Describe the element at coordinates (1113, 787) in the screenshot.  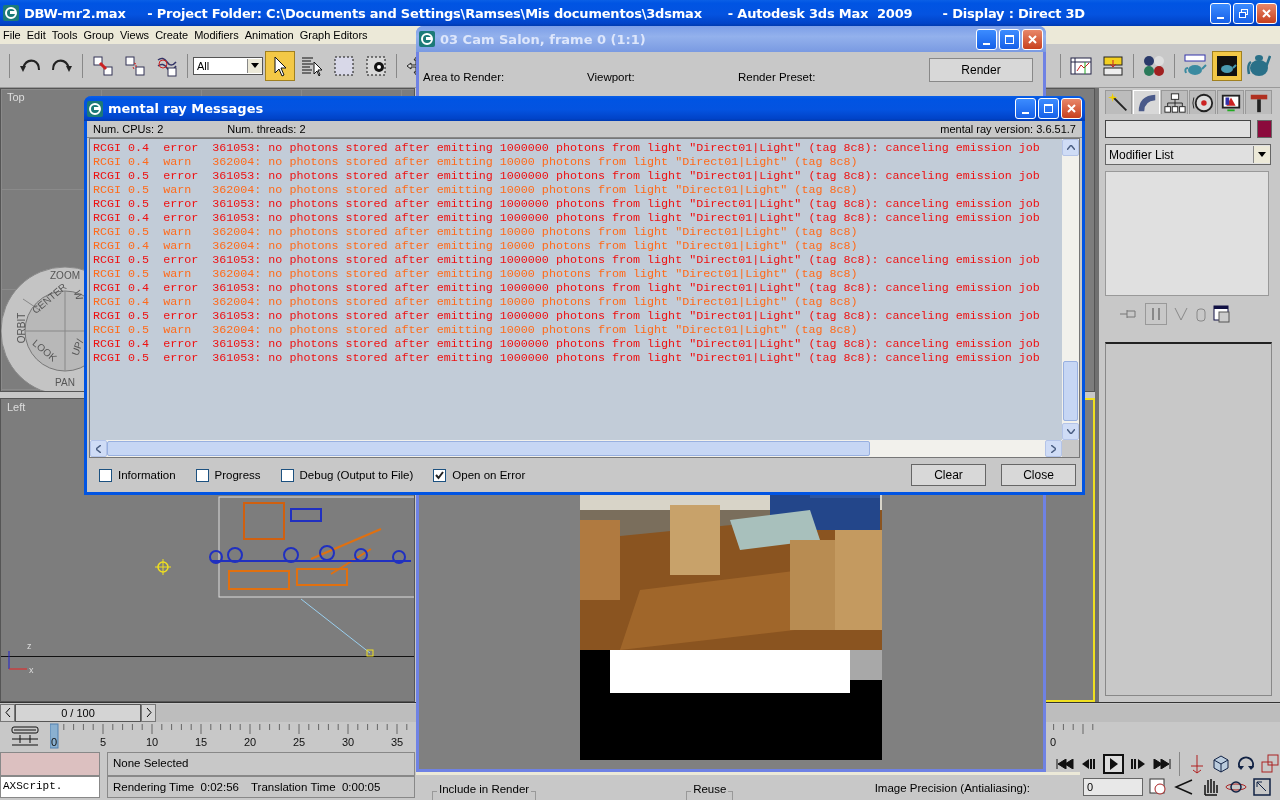
I see `frame-spinner: 0` at that location.